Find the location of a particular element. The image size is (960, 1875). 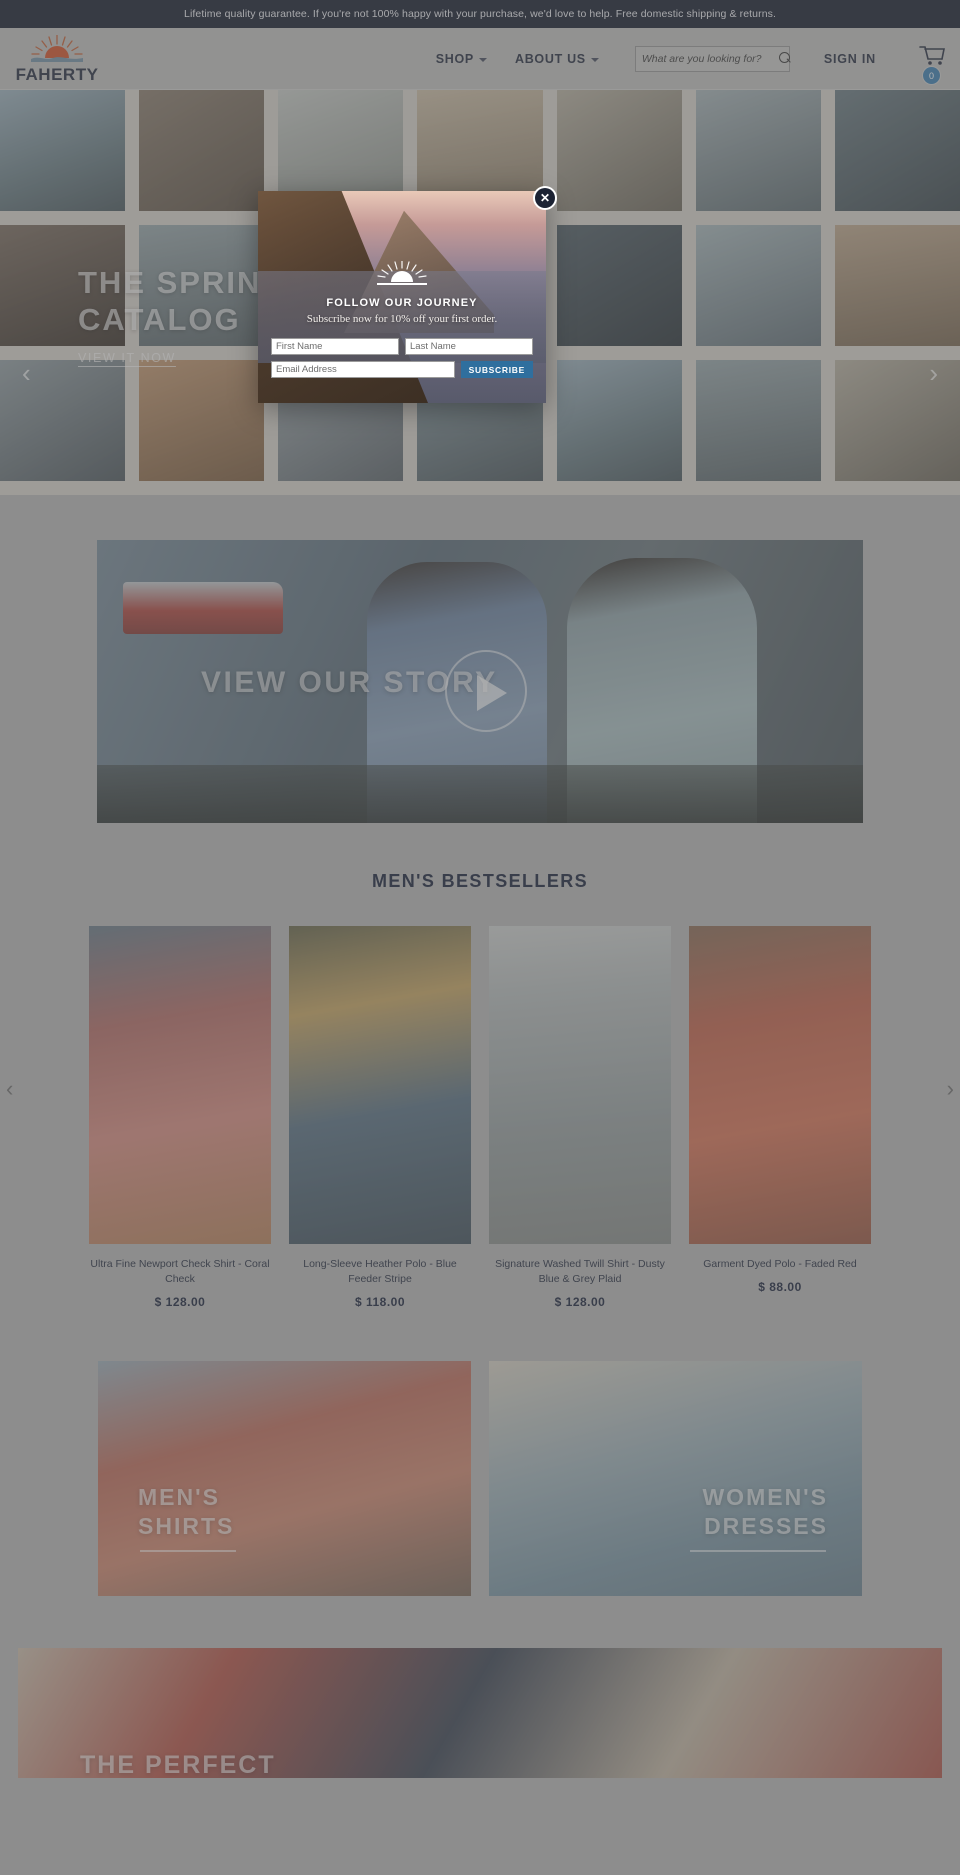

first-name-input is located at coordinates (335, 346).